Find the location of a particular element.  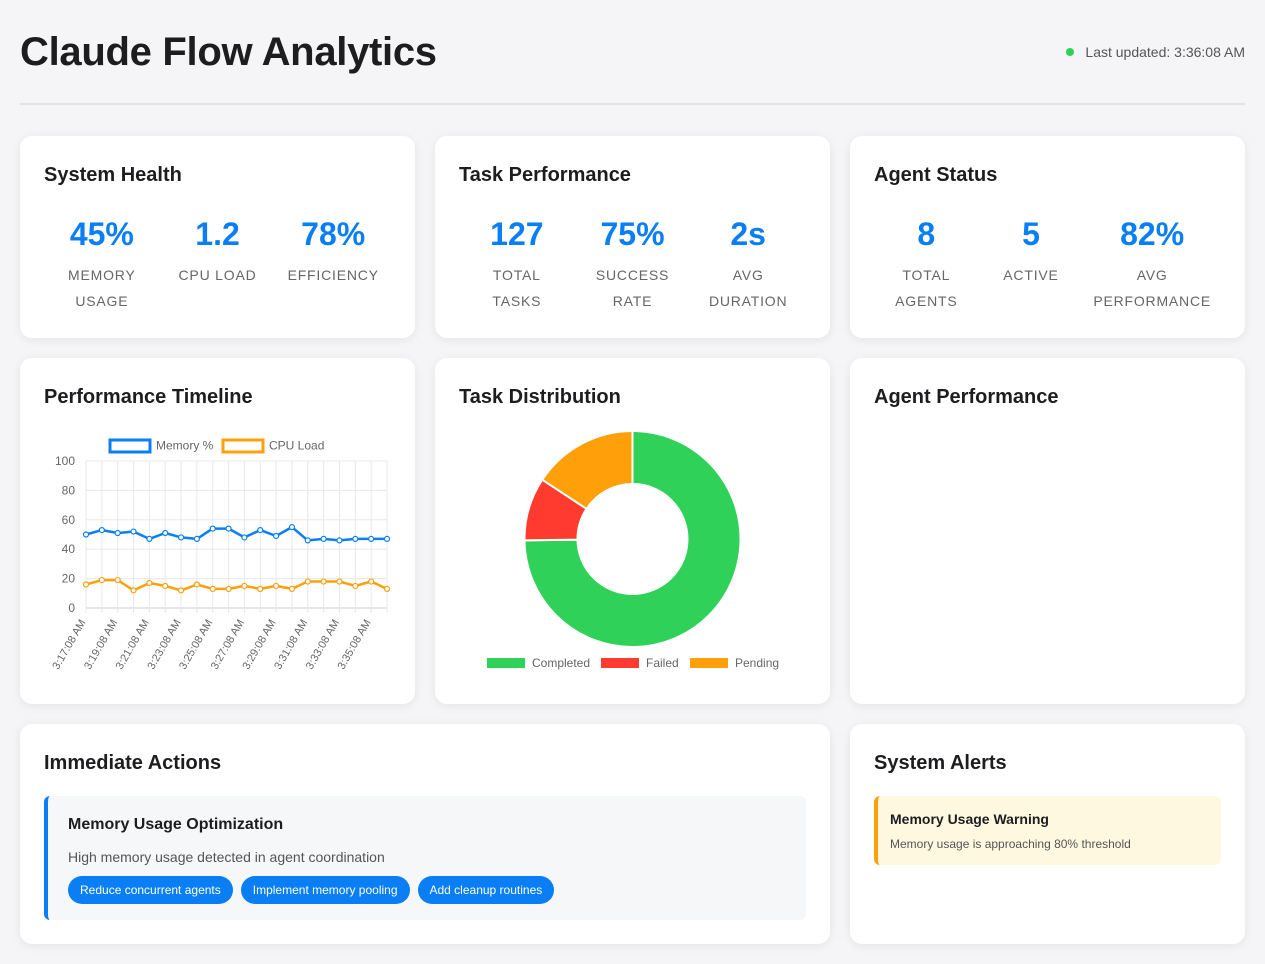

x-tick-label: 3:35:08 AM is located at coordinates (355, 645).